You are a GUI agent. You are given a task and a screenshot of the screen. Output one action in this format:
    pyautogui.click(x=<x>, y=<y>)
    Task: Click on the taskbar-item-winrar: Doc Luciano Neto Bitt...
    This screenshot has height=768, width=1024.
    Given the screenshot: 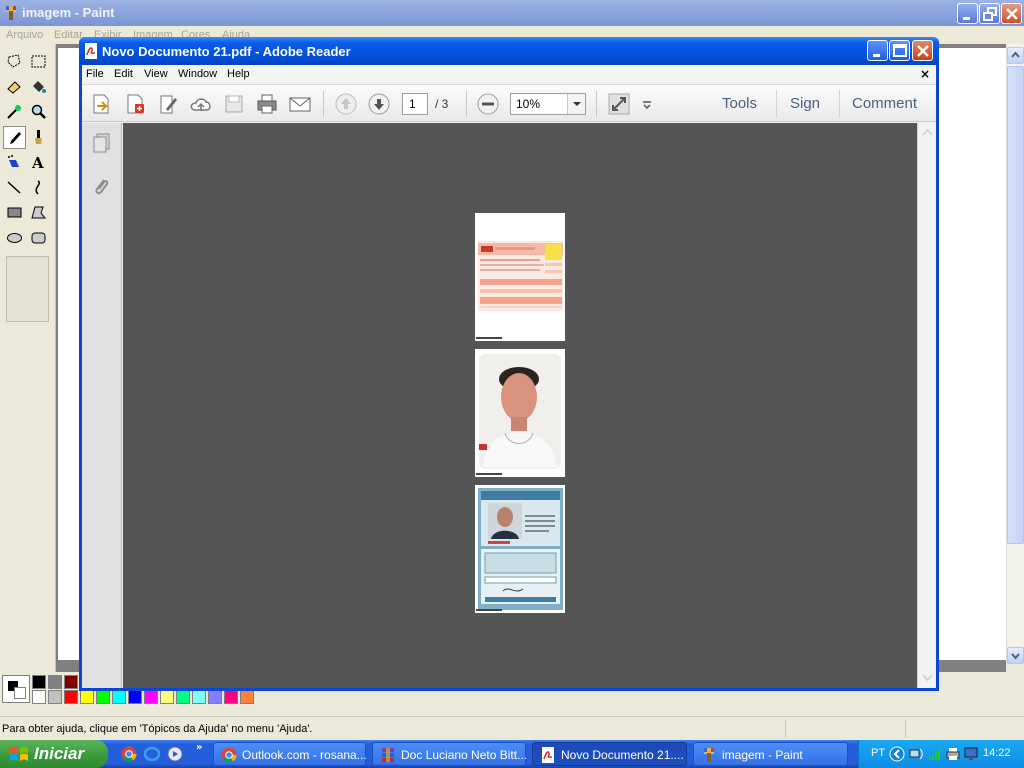 What is the action you would take?
    pyautogui.click(x=449, y=754)
    